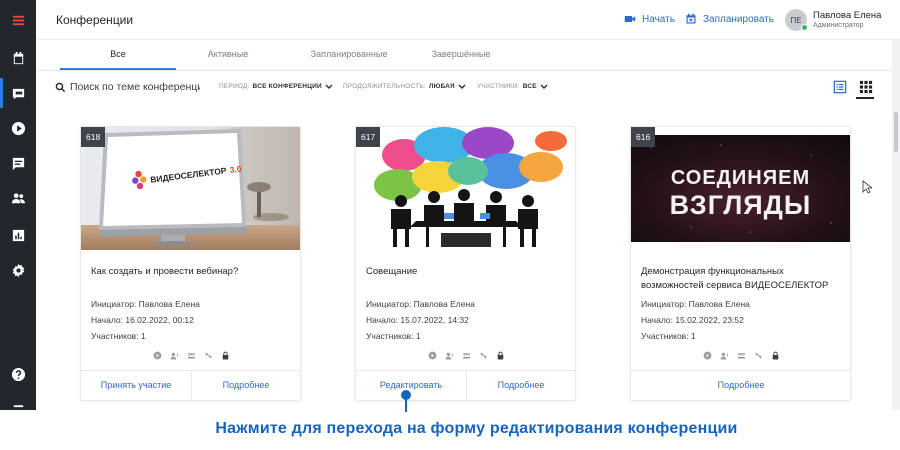 The height and width of the screenshot is (450, 900). What do you see at coordinates (630, 19) in the screenshot?
I see `video-camera-icon` at bounding box center [630, 19].